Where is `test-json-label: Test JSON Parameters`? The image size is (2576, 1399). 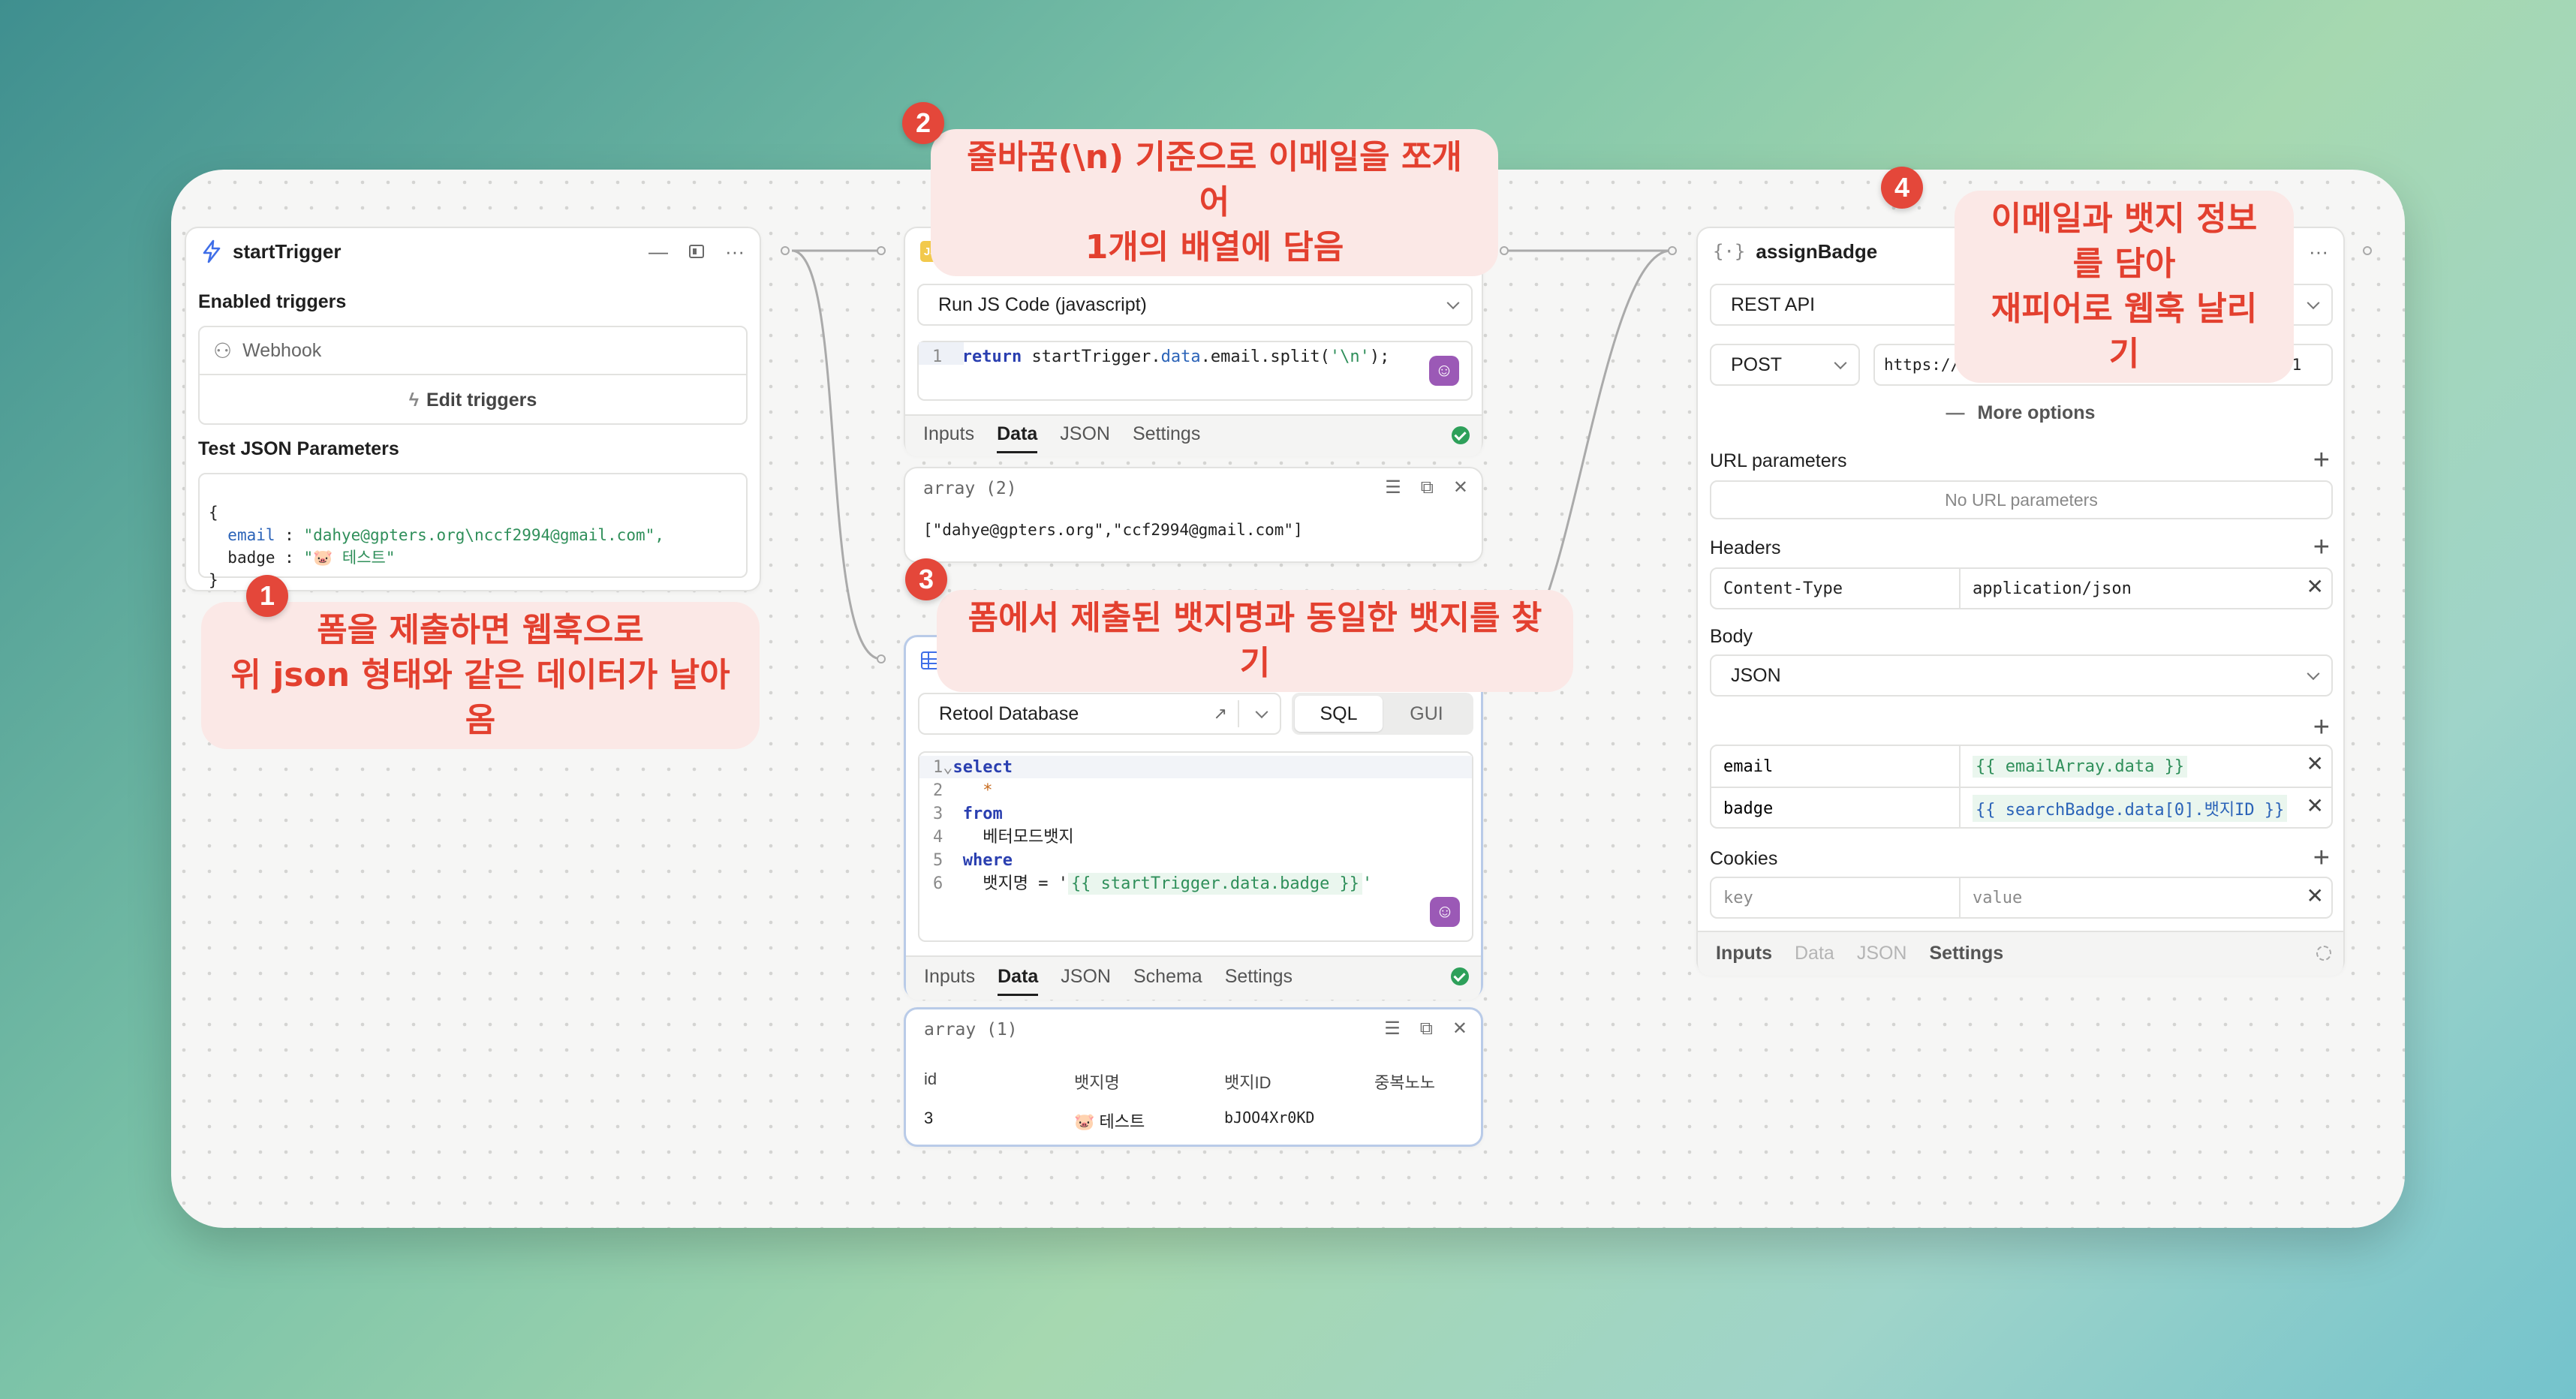 test-json-label: Test JSON Parameters is located at coordinates (298, 449).